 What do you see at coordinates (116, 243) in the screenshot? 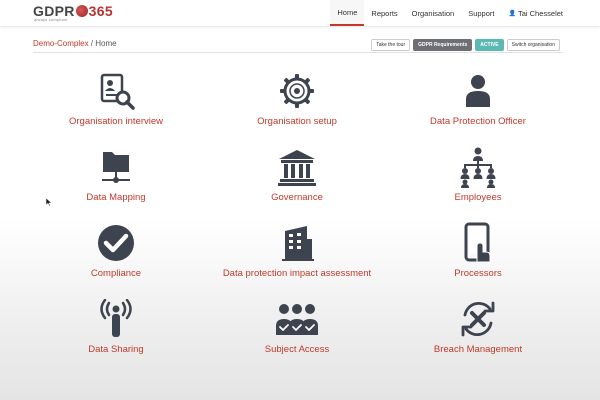
I see `checkmark-circle-icon` at bounding box center [116, 243].